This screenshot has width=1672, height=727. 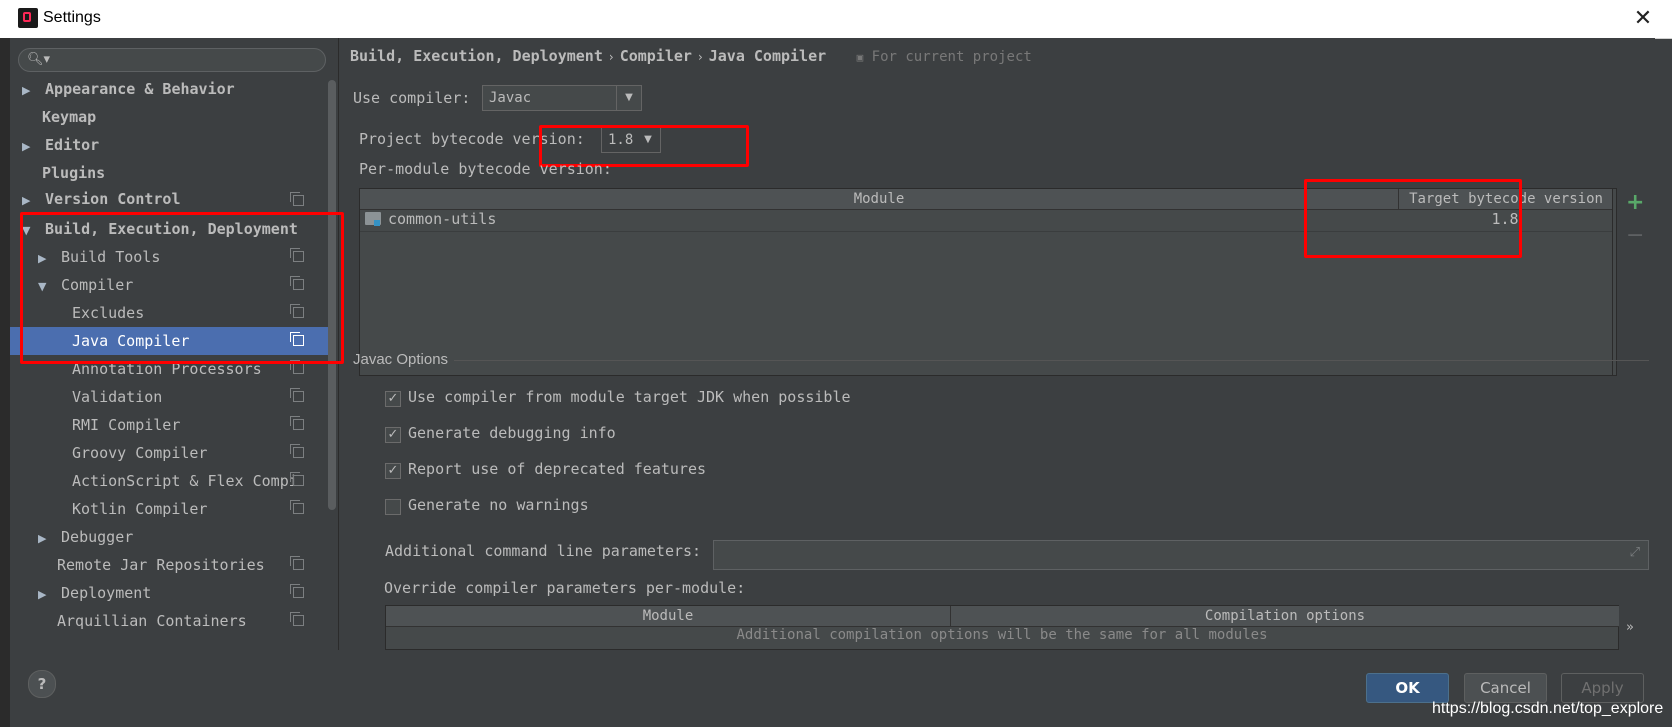 I want to click on additional-params-input: ⤢, so click(x=1181, y=555).